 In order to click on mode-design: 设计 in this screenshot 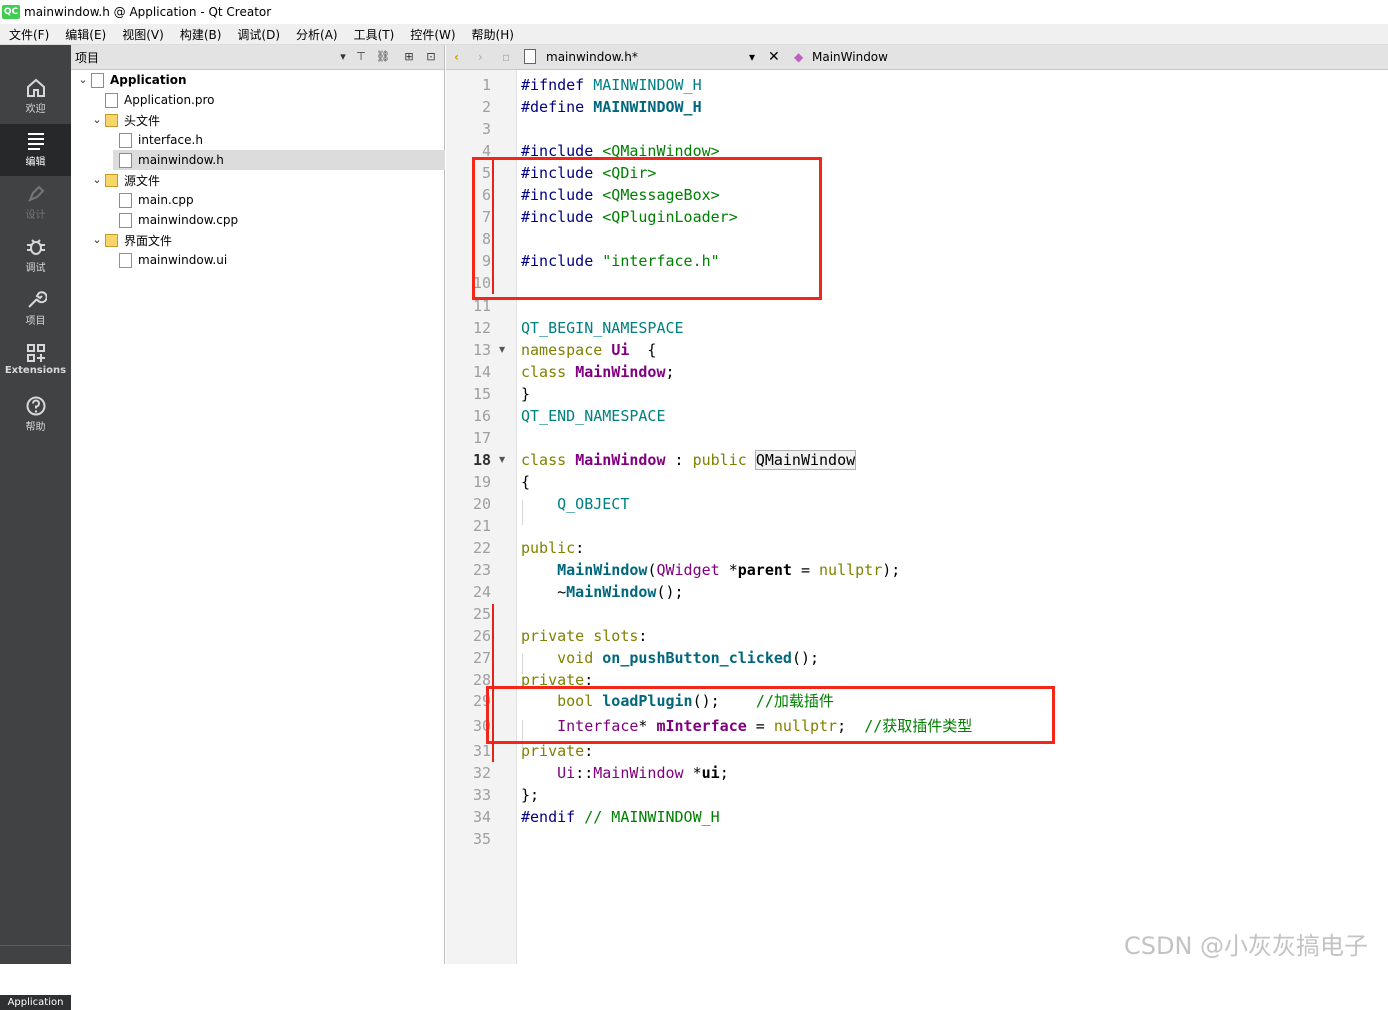, I will do `click(35, 203)`.